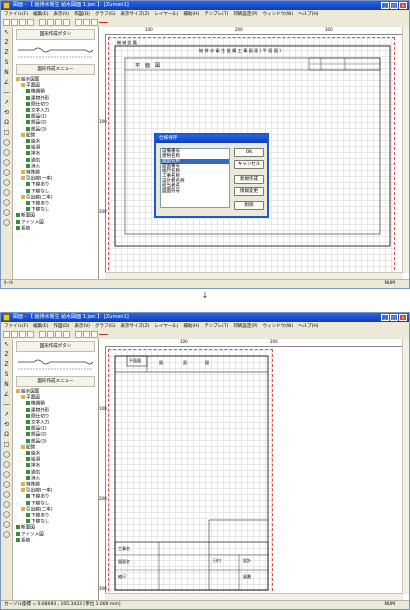 The height and width of the screenshot is (610, 410). Describe the element at coordinates (249, 164) in the screenshot. I see `cancel-button: キャンセル` at that location.